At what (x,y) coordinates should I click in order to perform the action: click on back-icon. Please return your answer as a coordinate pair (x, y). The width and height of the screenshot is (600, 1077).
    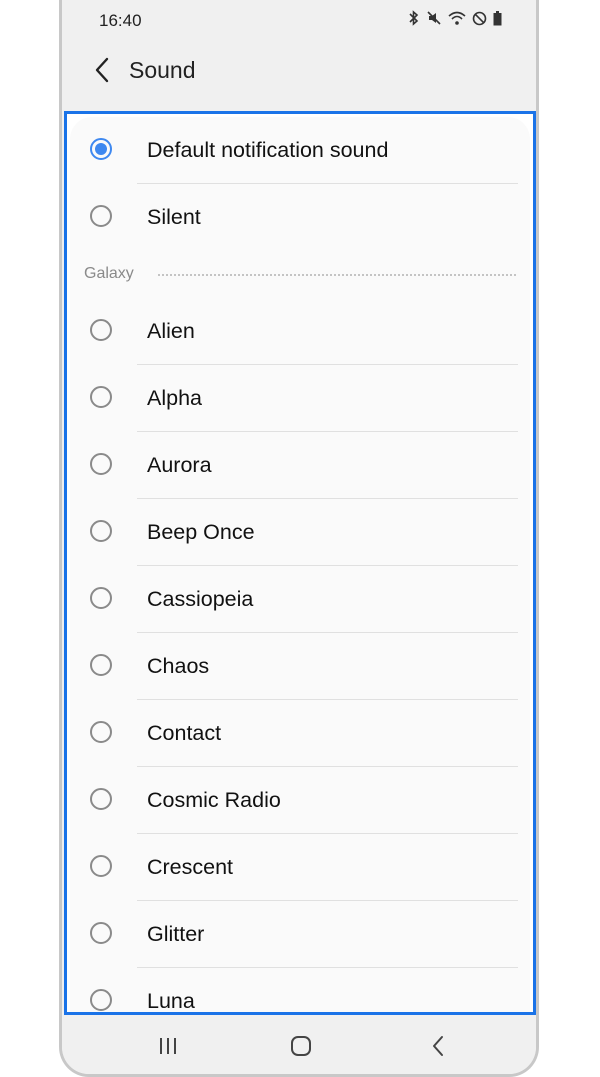
    Looking at the image, I should click on (438, 1046).